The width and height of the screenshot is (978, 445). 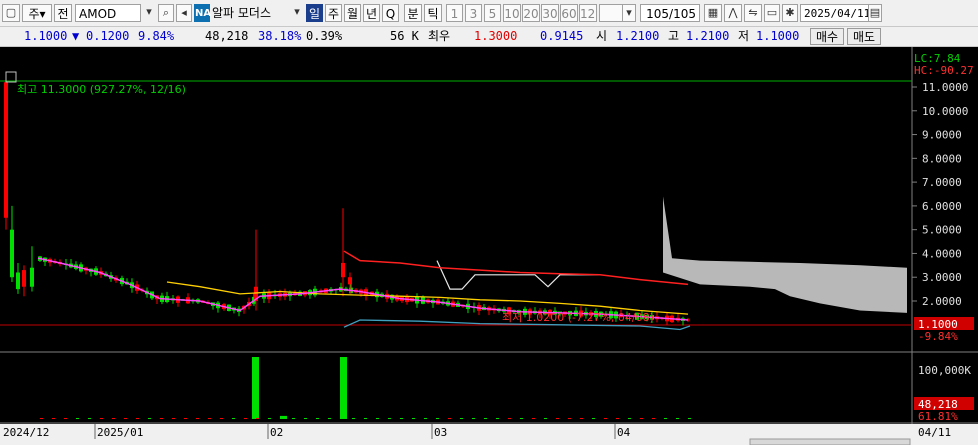 What do you see at coordinates (101, 89) in the screenshot?
I see `max-annotation: 최고 11.3000 (927.27%, 12/16)` at bounding box center [101, 89].